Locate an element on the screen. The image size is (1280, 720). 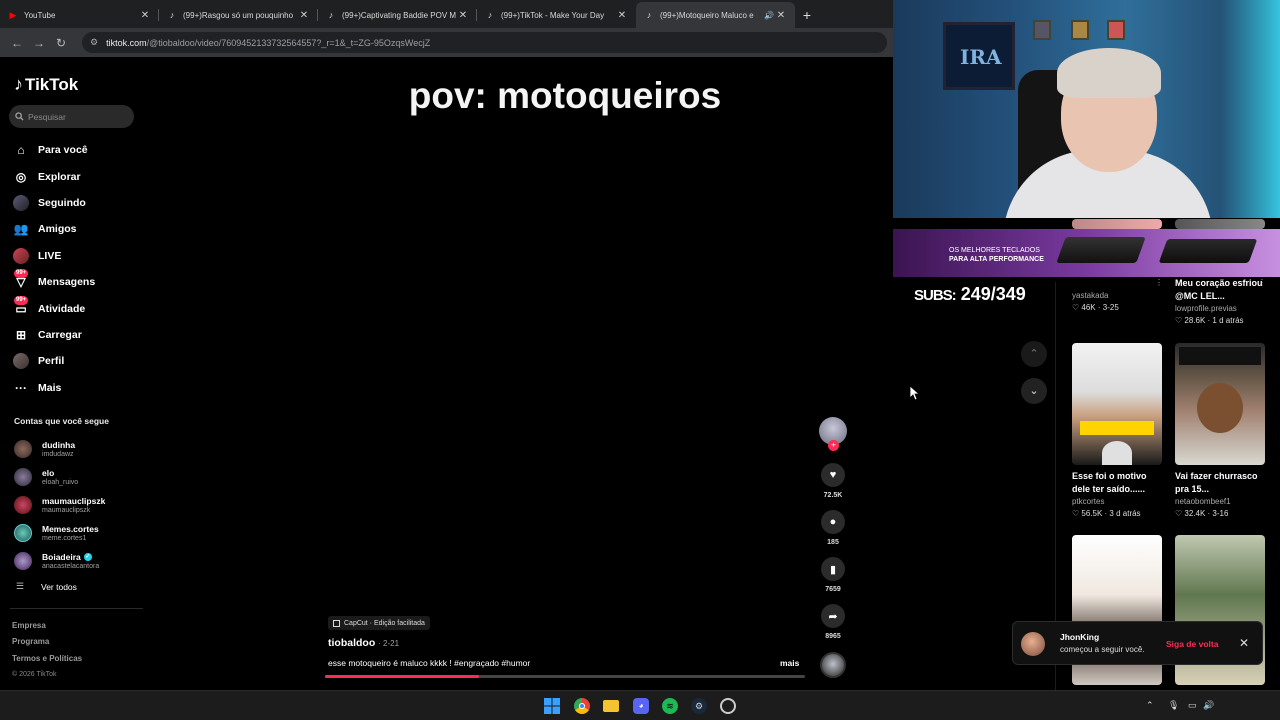
capcut-icon is located at coordinates (336, 623).